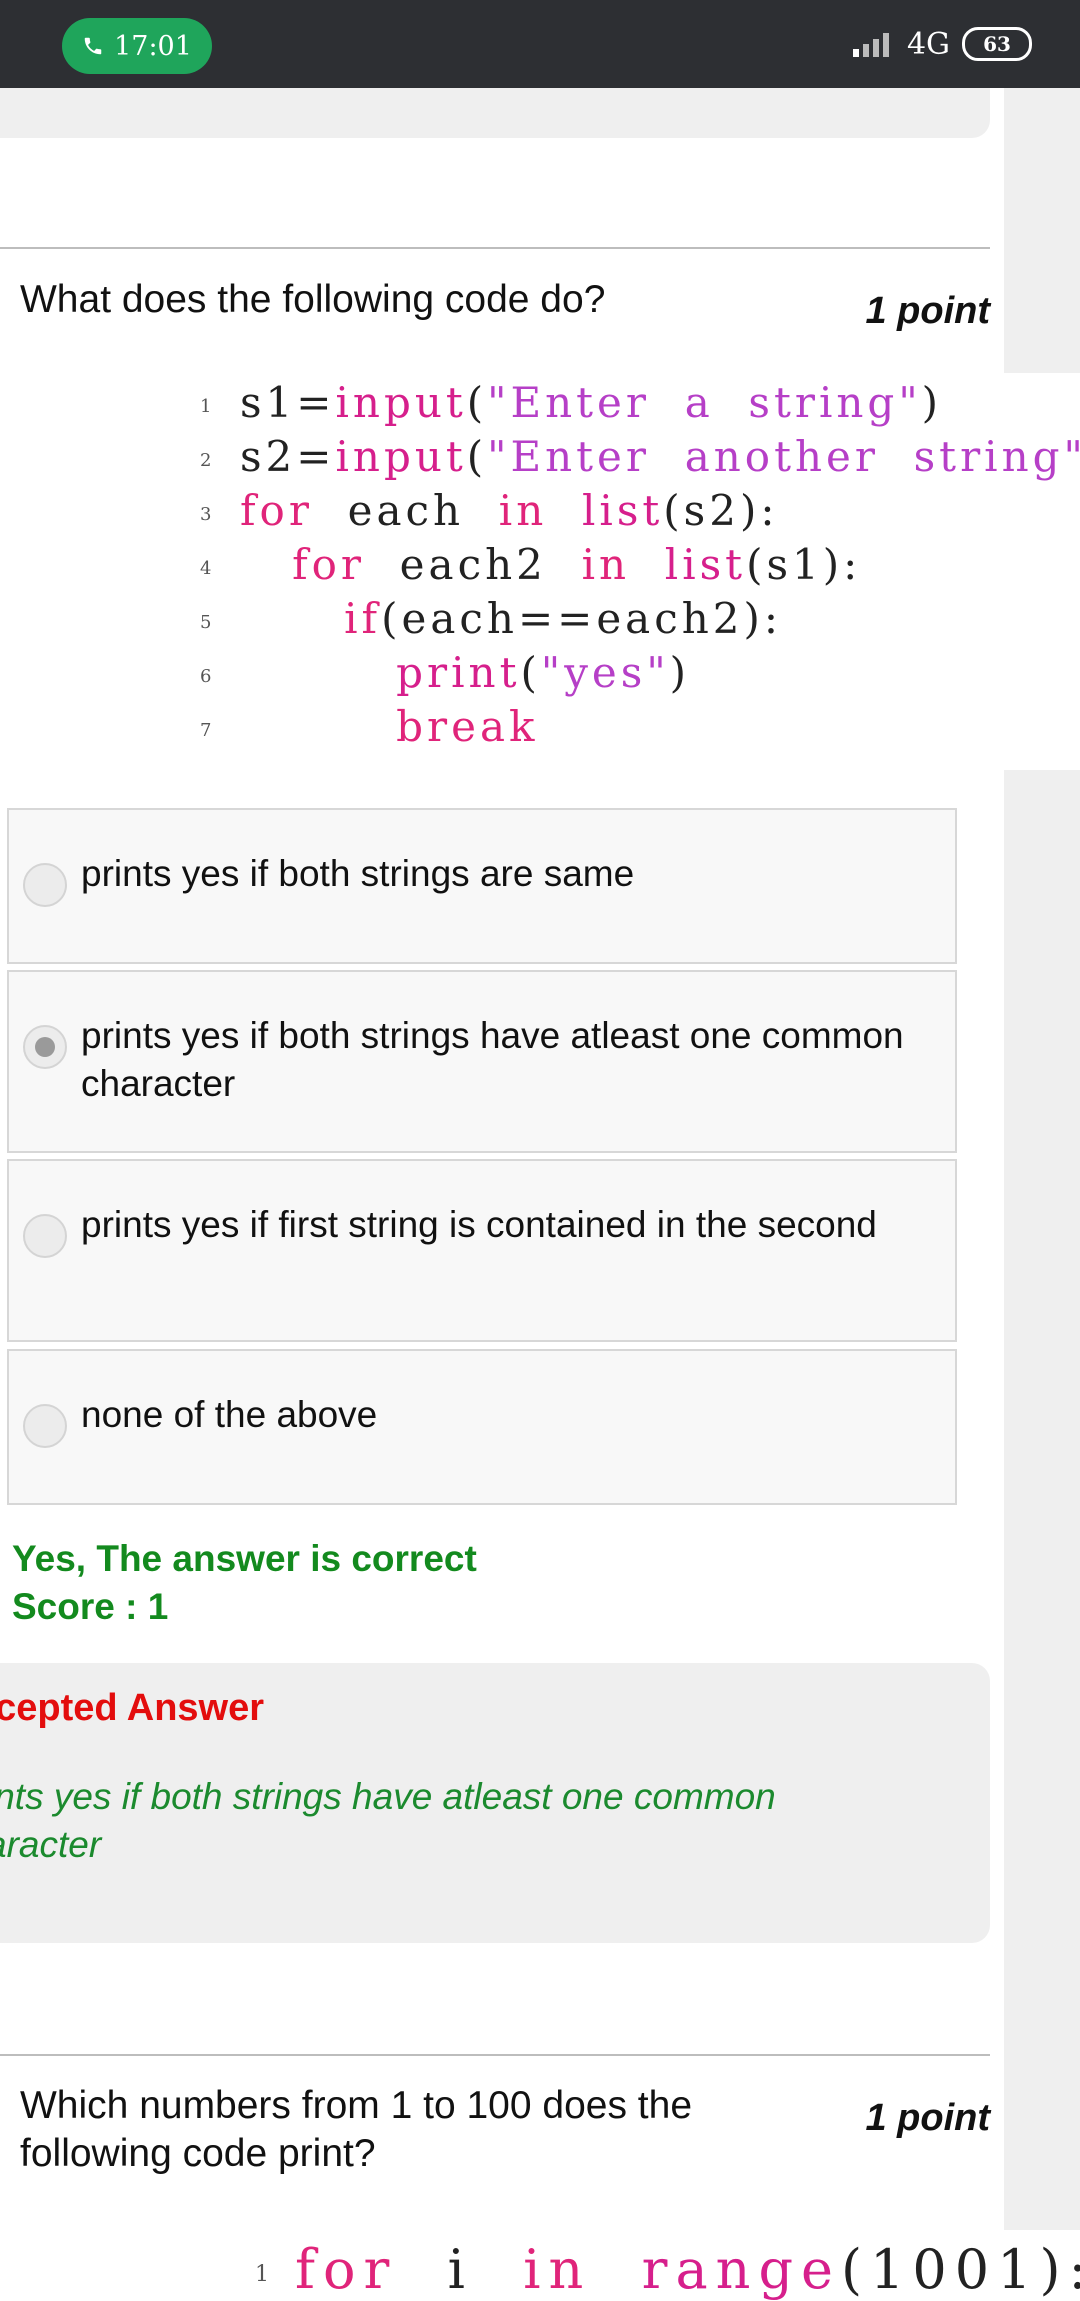  I want to click on code-line: 1 s1=input("Enter a string"), so click(571, 405).